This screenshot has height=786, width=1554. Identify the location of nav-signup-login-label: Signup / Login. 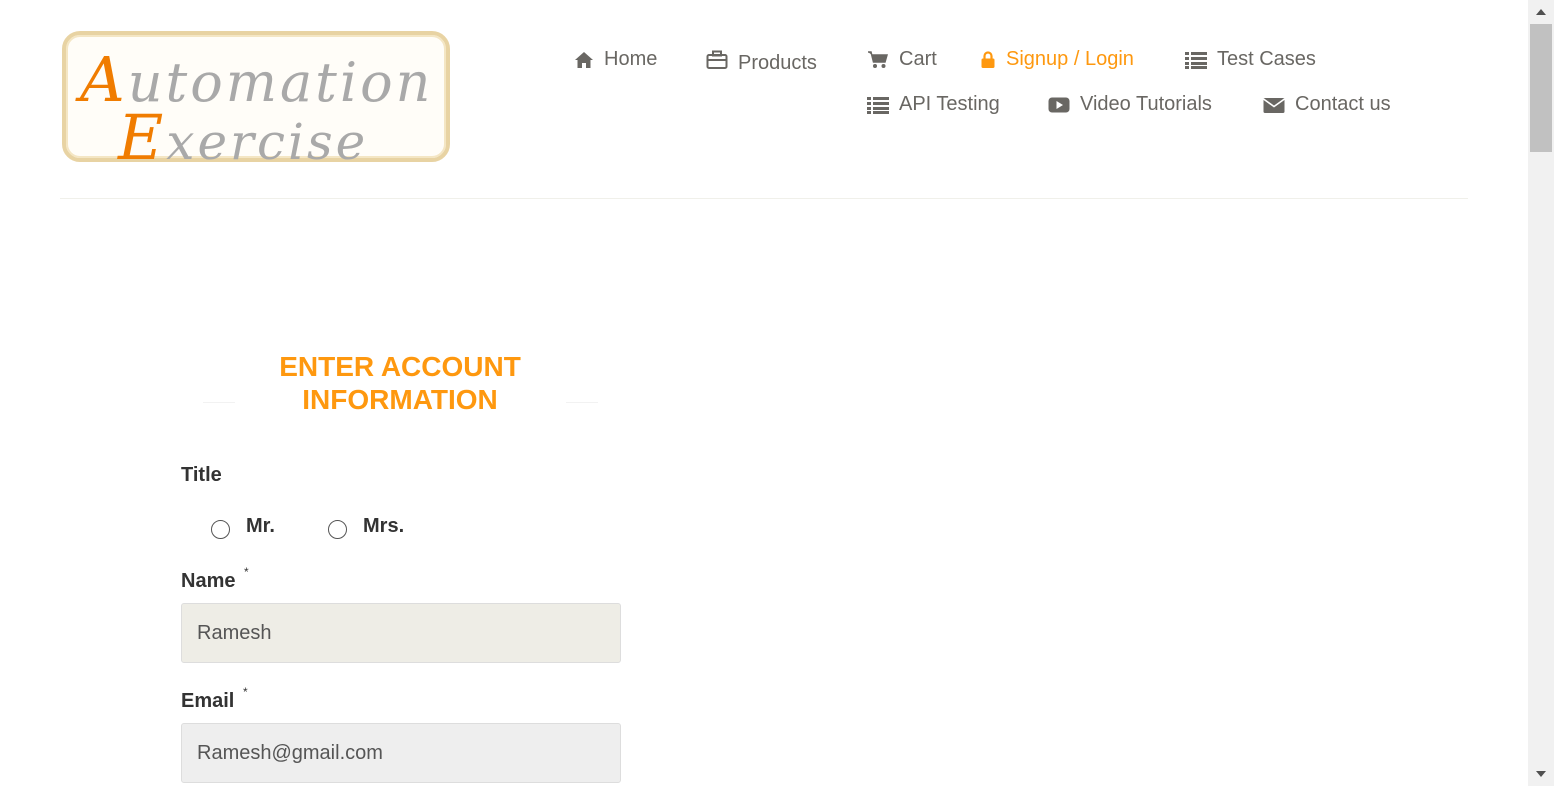
(1070, 59).